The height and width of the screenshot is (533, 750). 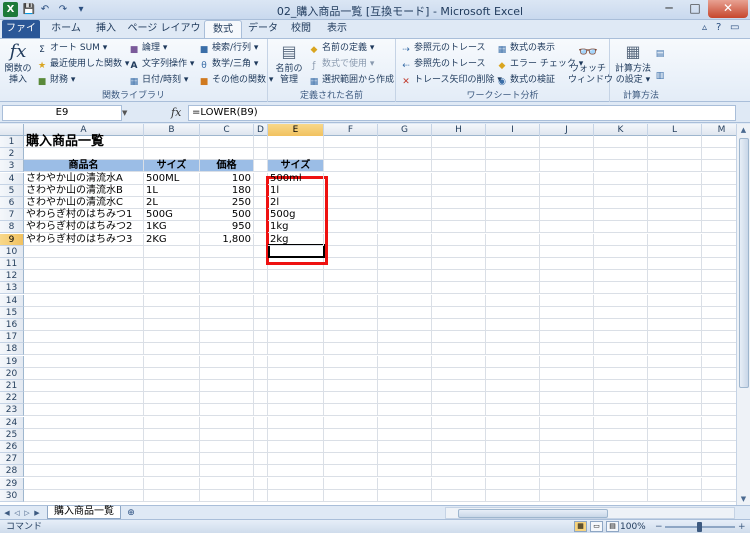 What do you see at coordinates (227, 203) in the screenshot?
I see `cell-c6: 250` at bounding box center [227, 203].